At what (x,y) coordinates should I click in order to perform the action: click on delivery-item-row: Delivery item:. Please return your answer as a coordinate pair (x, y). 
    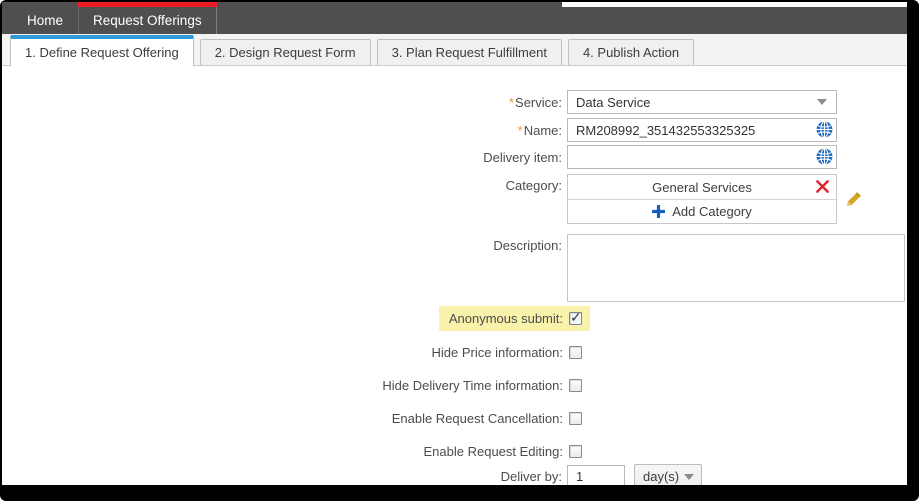
    Looking at the image, I should click on (454, 157).